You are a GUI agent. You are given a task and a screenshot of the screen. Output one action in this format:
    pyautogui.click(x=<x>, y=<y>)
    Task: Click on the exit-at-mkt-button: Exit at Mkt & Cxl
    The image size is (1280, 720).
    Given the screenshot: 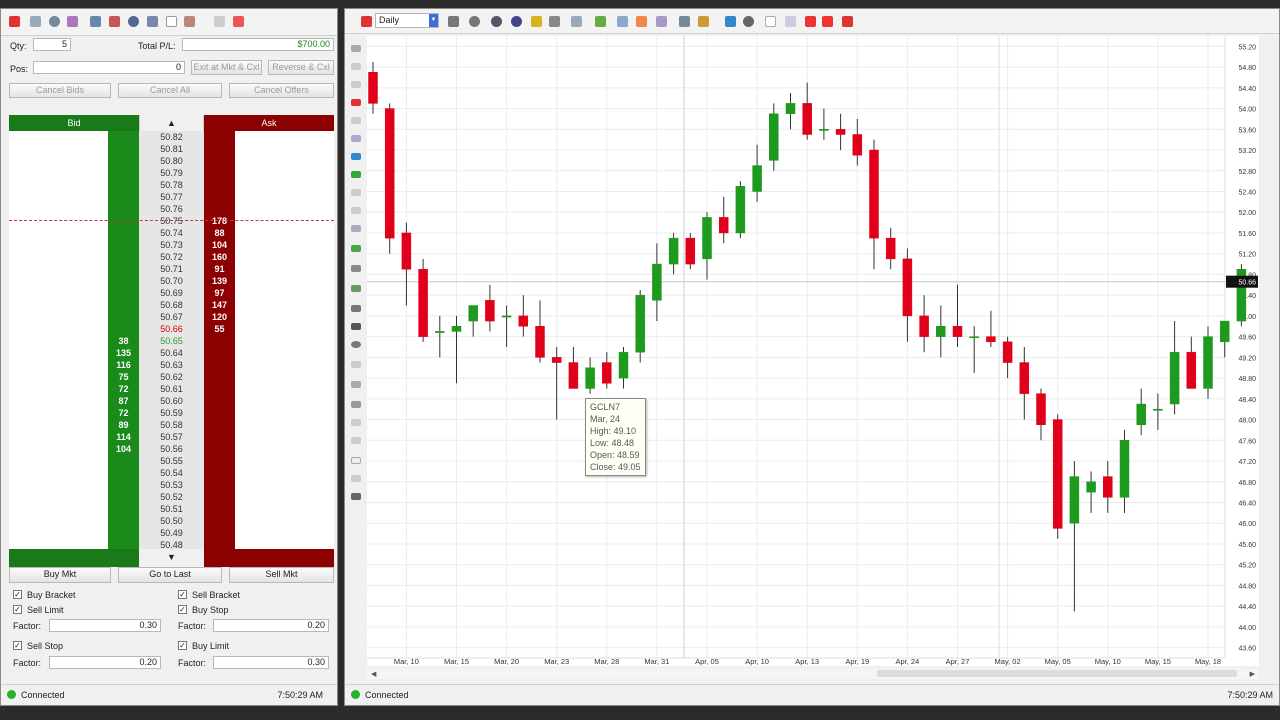 What is the action you would take?
    pyautogui.click(x=226, y=67)
    